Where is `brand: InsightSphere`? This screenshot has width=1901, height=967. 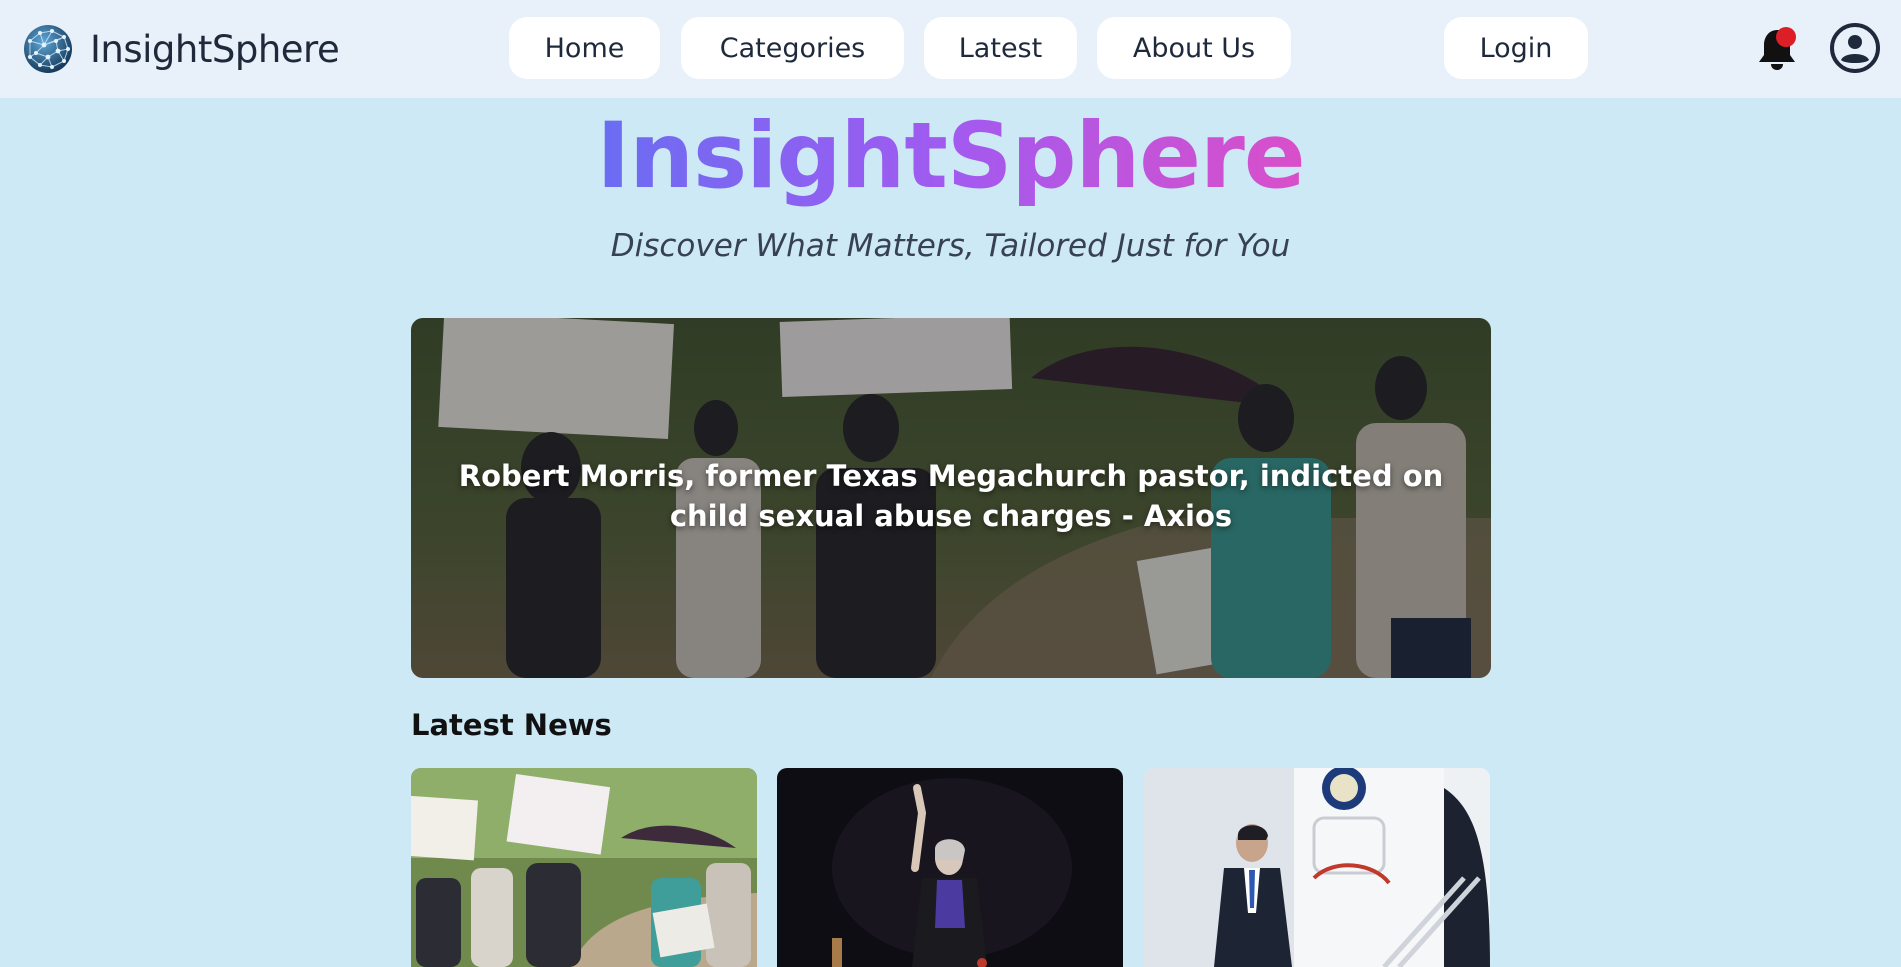 brand: InsightSphere is located at coordinates (181, 49).